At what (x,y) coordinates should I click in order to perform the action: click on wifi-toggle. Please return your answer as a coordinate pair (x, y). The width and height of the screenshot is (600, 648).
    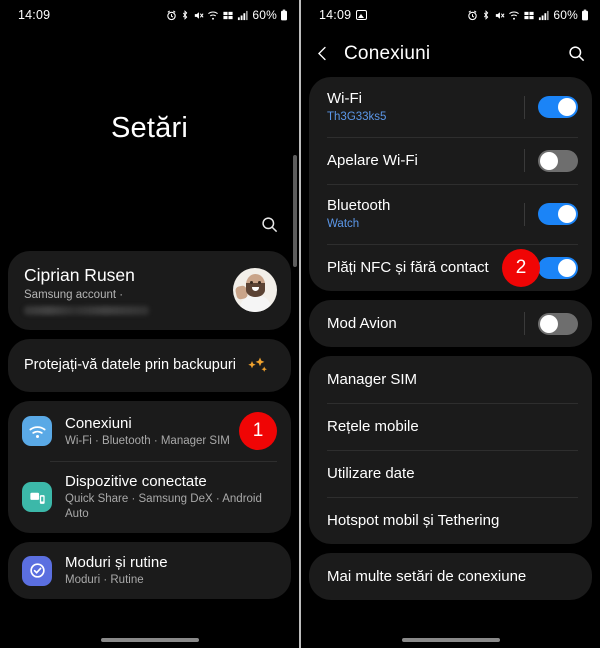
    Looking at the image, I should click on (558, 107).